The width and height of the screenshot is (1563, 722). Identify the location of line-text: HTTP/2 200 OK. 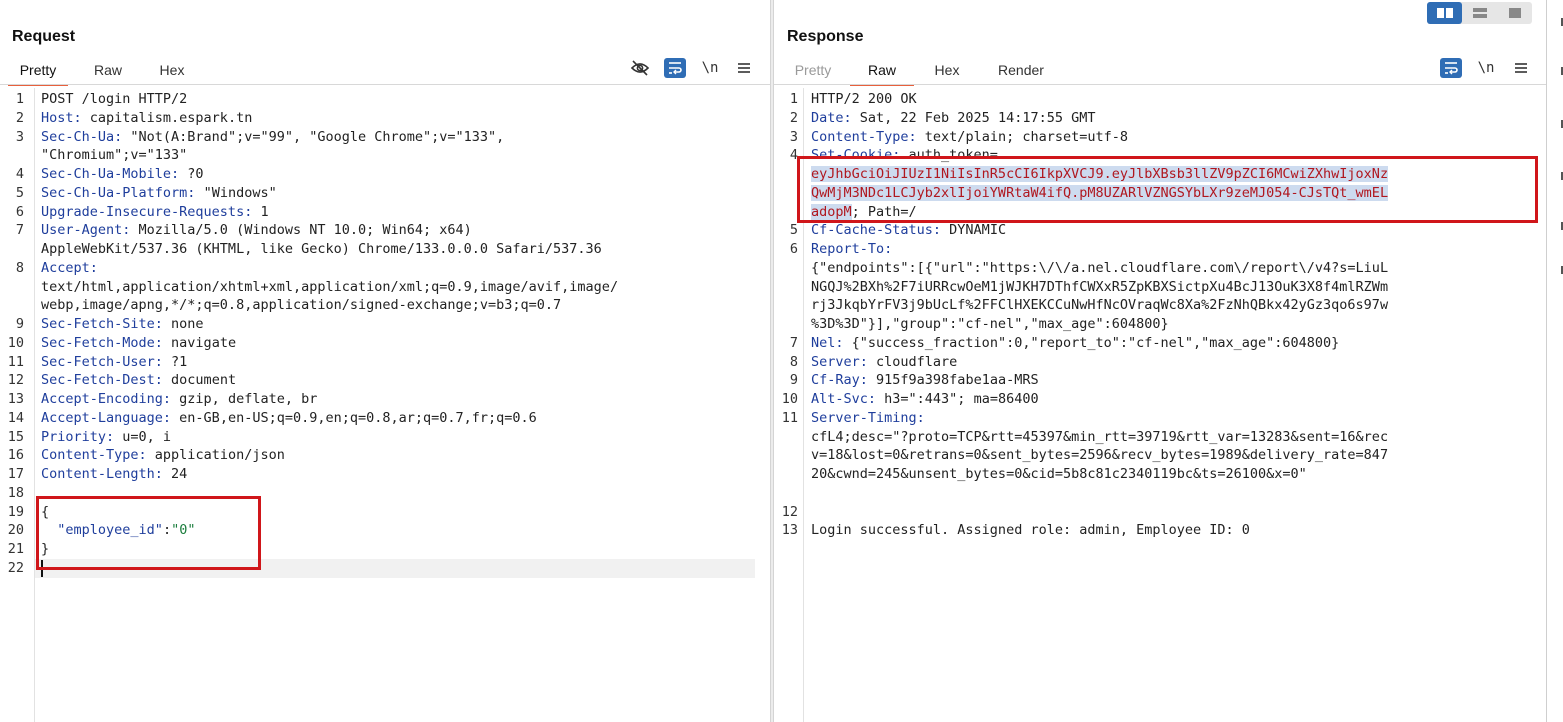
(864, 99).